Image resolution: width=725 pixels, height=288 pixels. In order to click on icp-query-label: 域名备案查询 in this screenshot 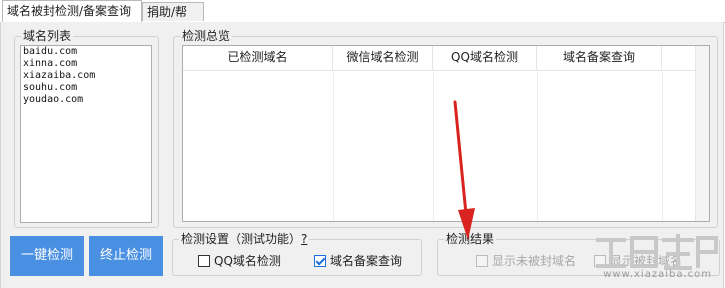, I will do `click(366, 261)`.